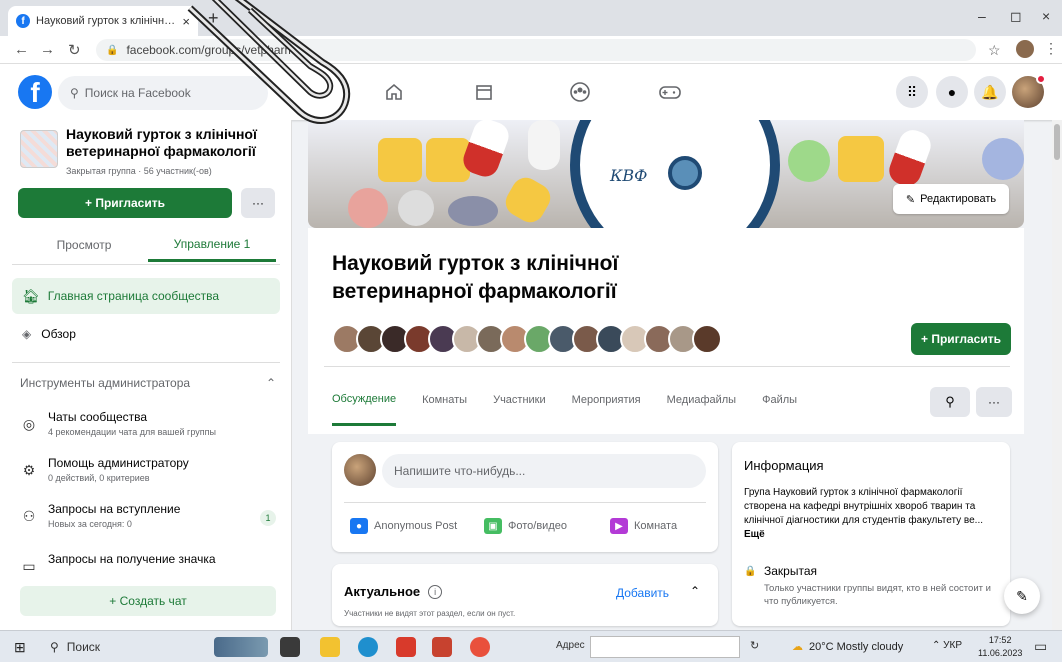 The height and width of the screenshot is (662, 1062). I want to click on facebook-logo: f, so click(35, 92).